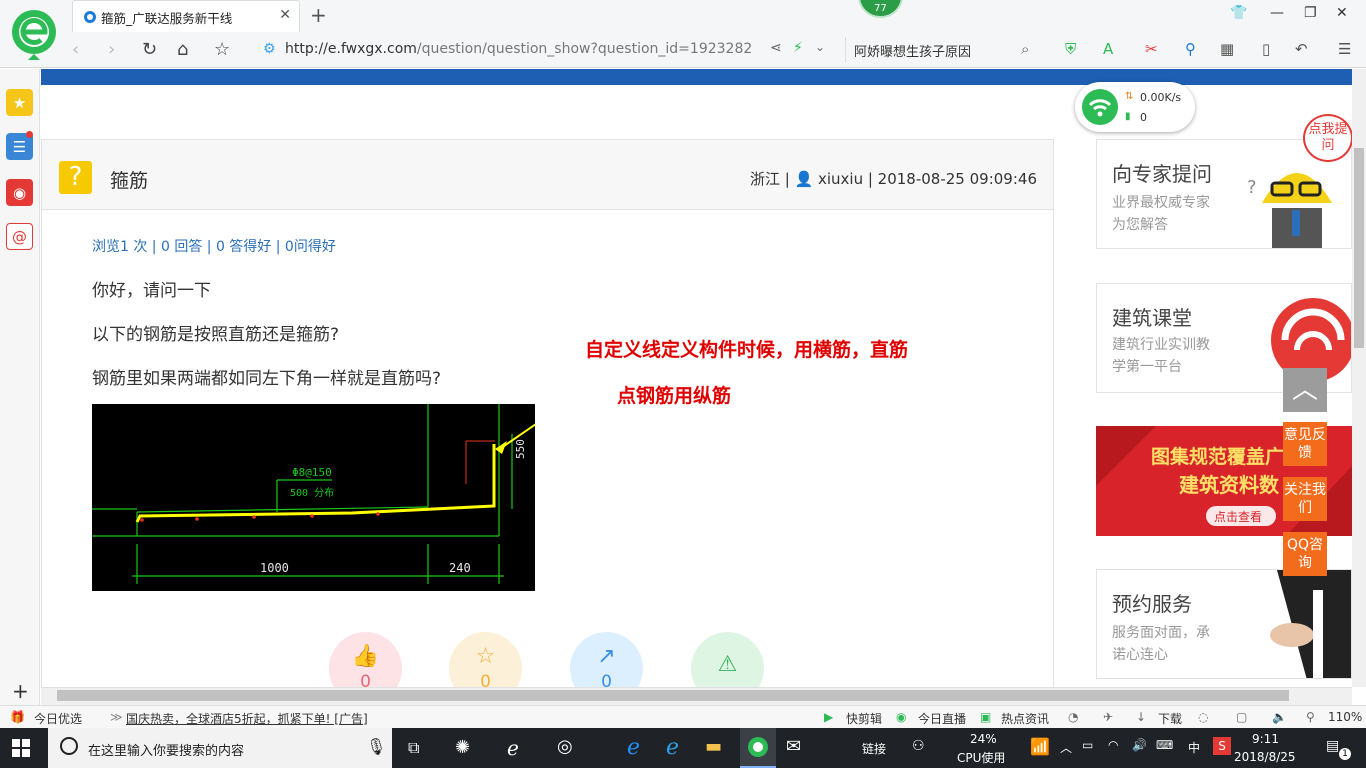 The width and height of the screenshot is (1366, 768). What do you see at coordinates (893, 179) in the screenshot?
I see `question-meta: 浙江 | 👤 xiuxiu | 2018-08-25 09:09:46` at bounding box center [893, 179].